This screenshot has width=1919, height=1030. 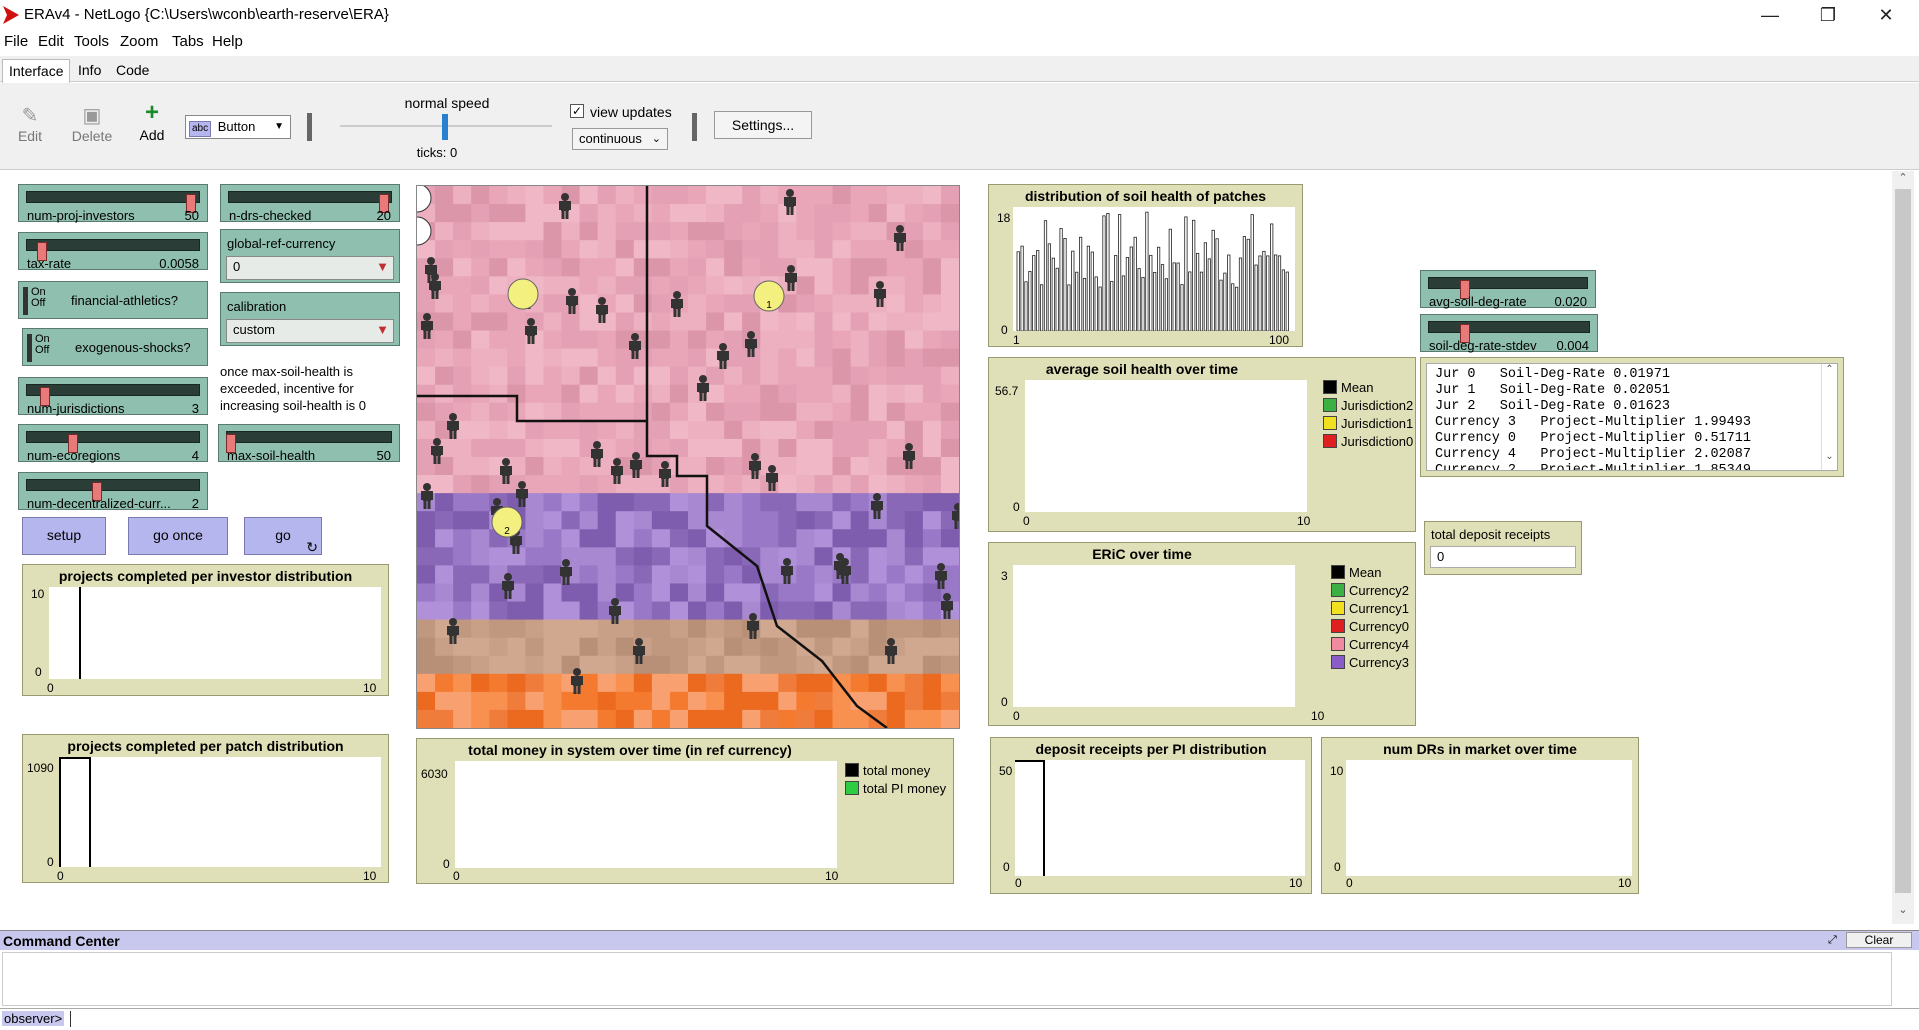 What do you see at coordinates (310, 268) in the screenshot?
I see `chooser-box: 0 ▼` at bounding box center [310, 268].